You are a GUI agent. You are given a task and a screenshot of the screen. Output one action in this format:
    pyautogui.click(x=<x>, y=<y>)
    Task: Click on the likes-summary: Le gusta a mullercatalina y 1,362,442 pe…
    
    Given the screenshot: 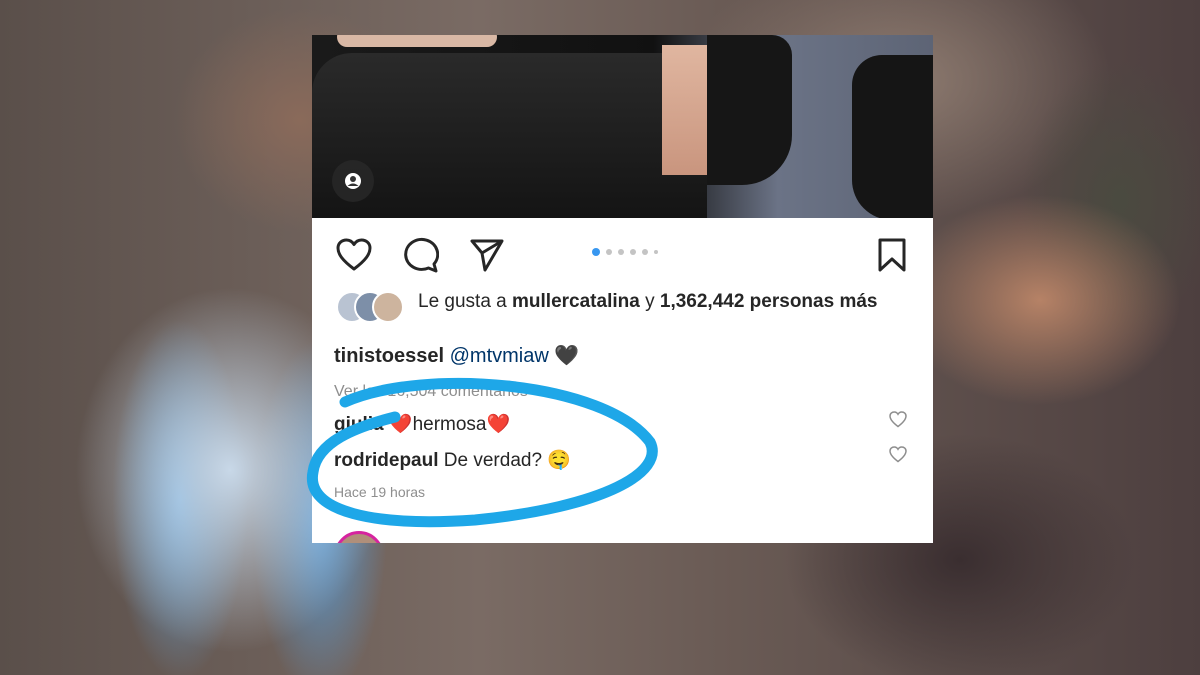 What is the action you would take?
    pyautogui.click(x=626, y=306)
    